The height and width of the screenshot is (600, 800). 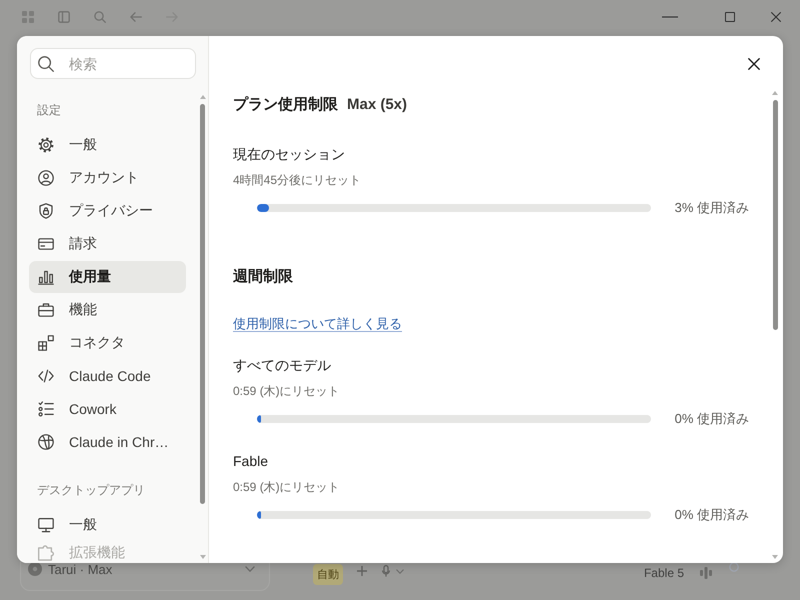 I want to click on code-icon, so click(x=46, y=376).